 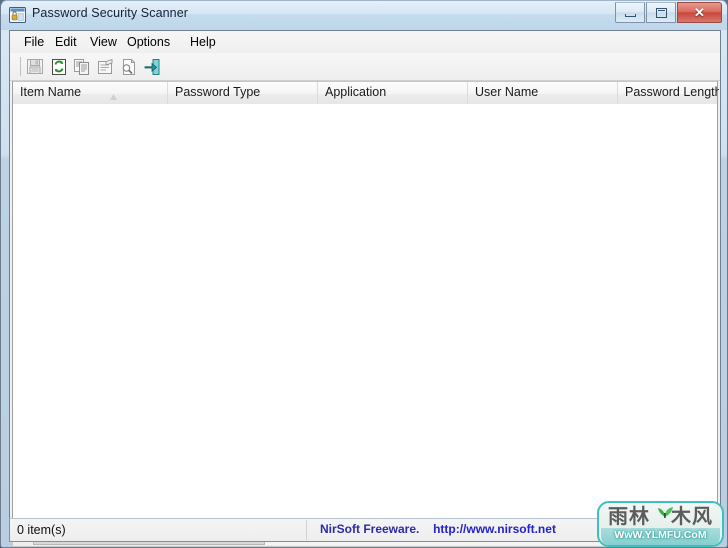 I want to click on maximize-icon, so click(x=661, y=13).